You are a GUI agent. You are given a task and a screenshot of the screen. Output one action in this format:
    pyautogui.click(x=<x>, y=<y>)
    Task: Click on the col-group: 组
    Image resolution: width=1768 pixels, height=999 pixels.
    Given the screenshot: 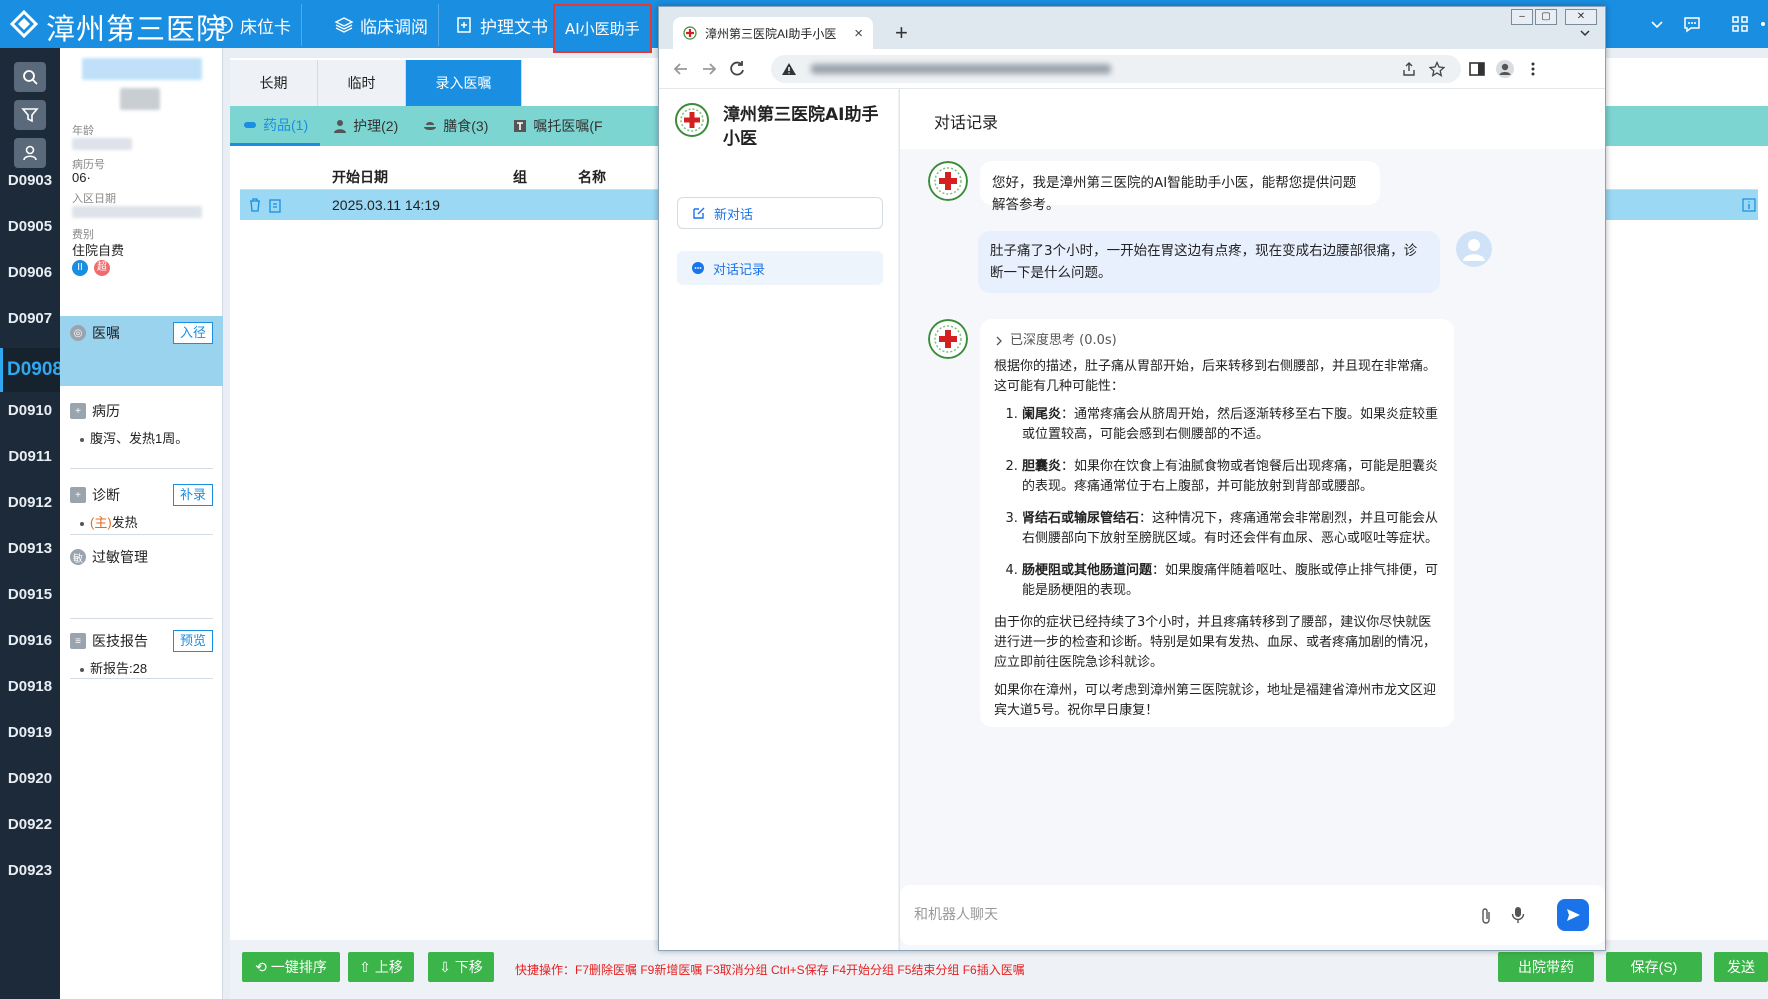 What is the action you would take?
    pyautogui.click(x=520, y=177)
    